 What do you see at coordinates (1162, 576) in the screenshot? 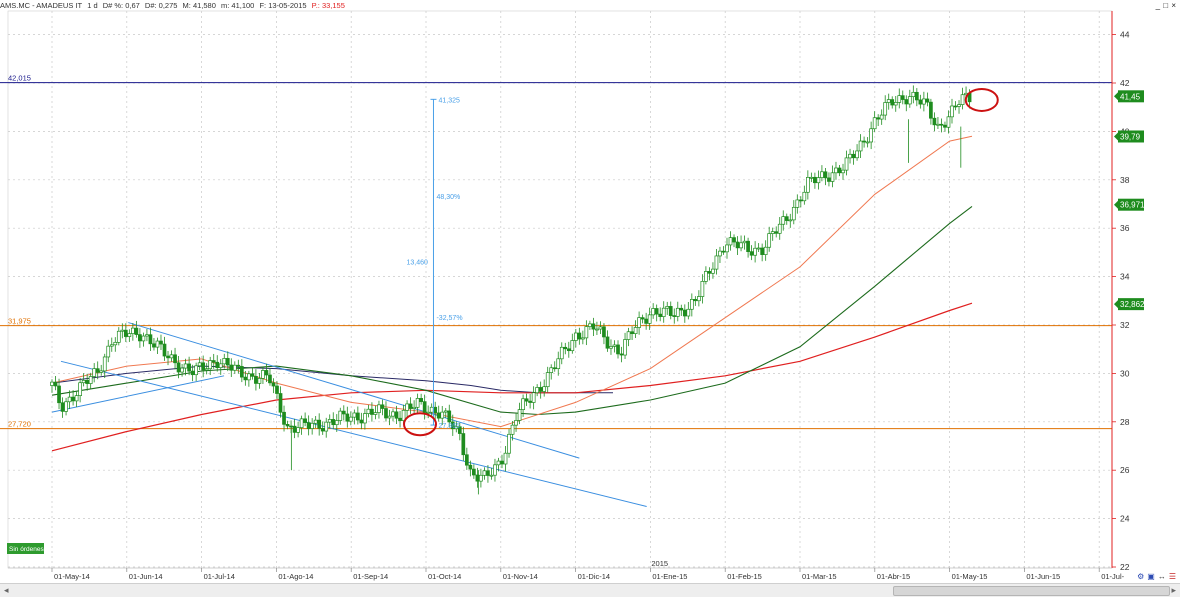
I see `arrows-icon: ↔` at bounding box center [1162, 576].